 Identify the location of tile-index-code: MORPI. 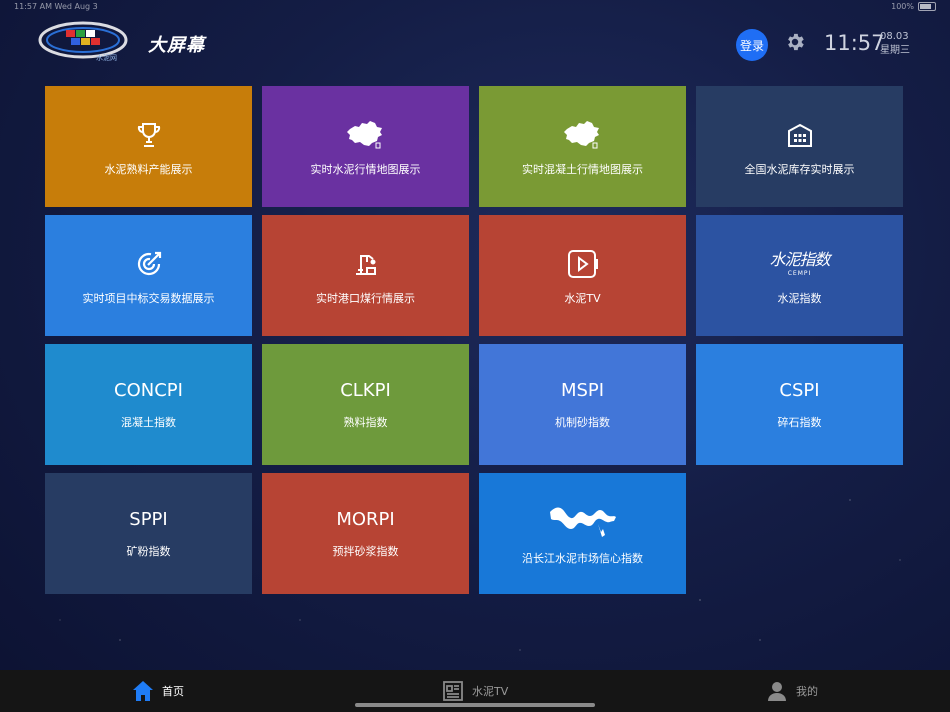
(365, 519).